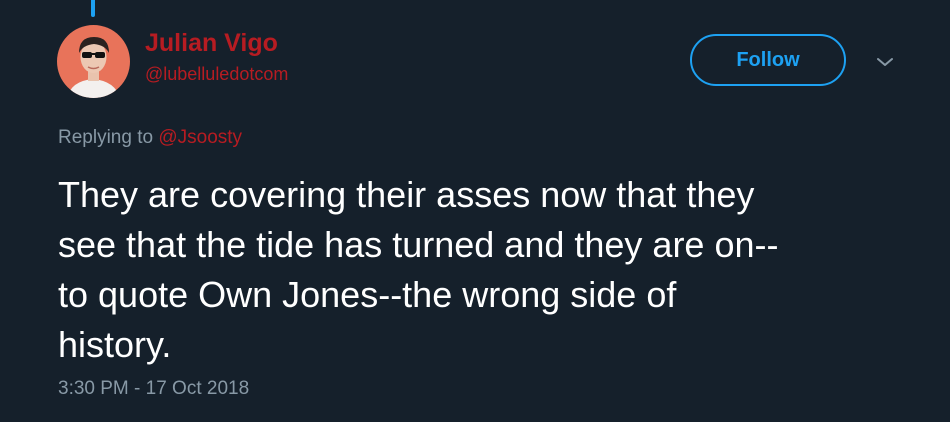 The image size is (950, 422). What do you see at coordinates (108, 137) in the screenshot?
I see `replying-to-label: Replying to` at bounding box center [108, 137].